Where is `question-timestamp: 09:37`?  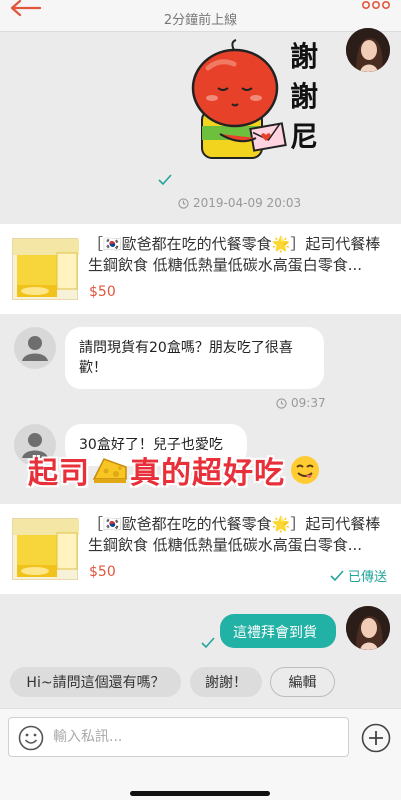 question-timestamp: 09:37 is located at coordinates (301, 403).